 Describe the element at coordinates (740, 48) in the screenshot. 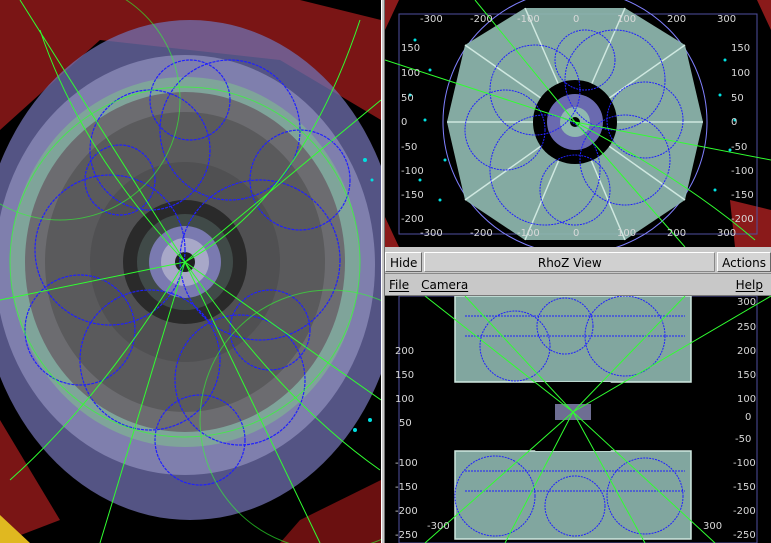

I see `rphi-tick-right: 150` at that location.